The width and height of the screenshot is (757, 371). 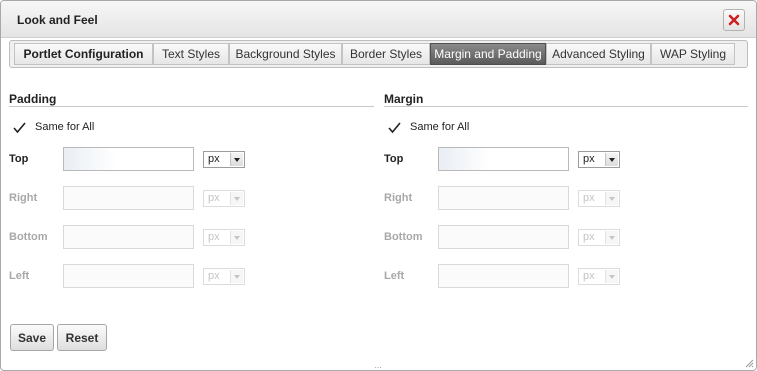 What do you see at coordinates (57, 20) in the screenshot?
I see `dialog-title: Look and Feel` at bounding box center [57, 20].